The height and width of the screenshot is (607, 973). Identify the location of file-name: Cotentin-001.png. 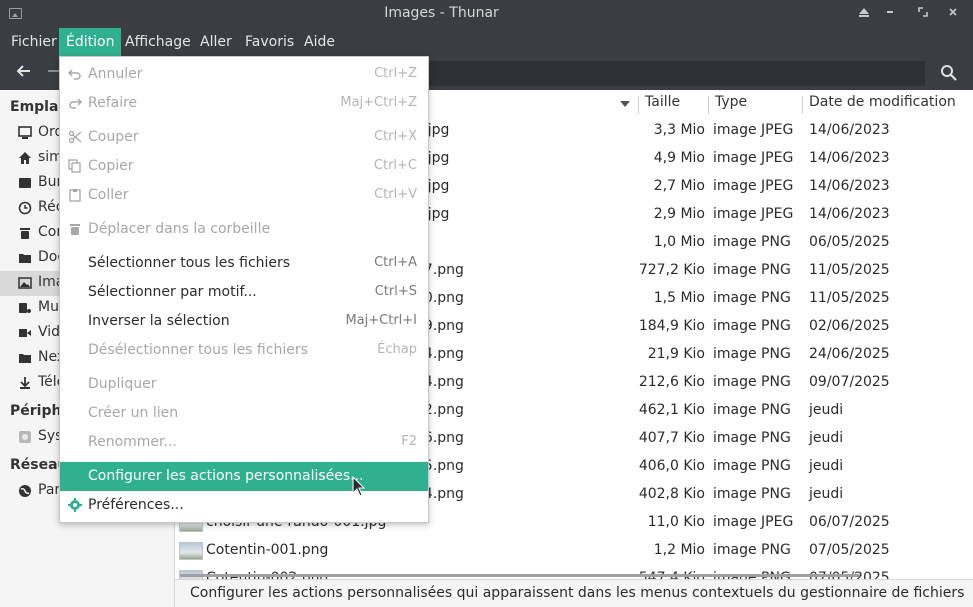
(267, 550).